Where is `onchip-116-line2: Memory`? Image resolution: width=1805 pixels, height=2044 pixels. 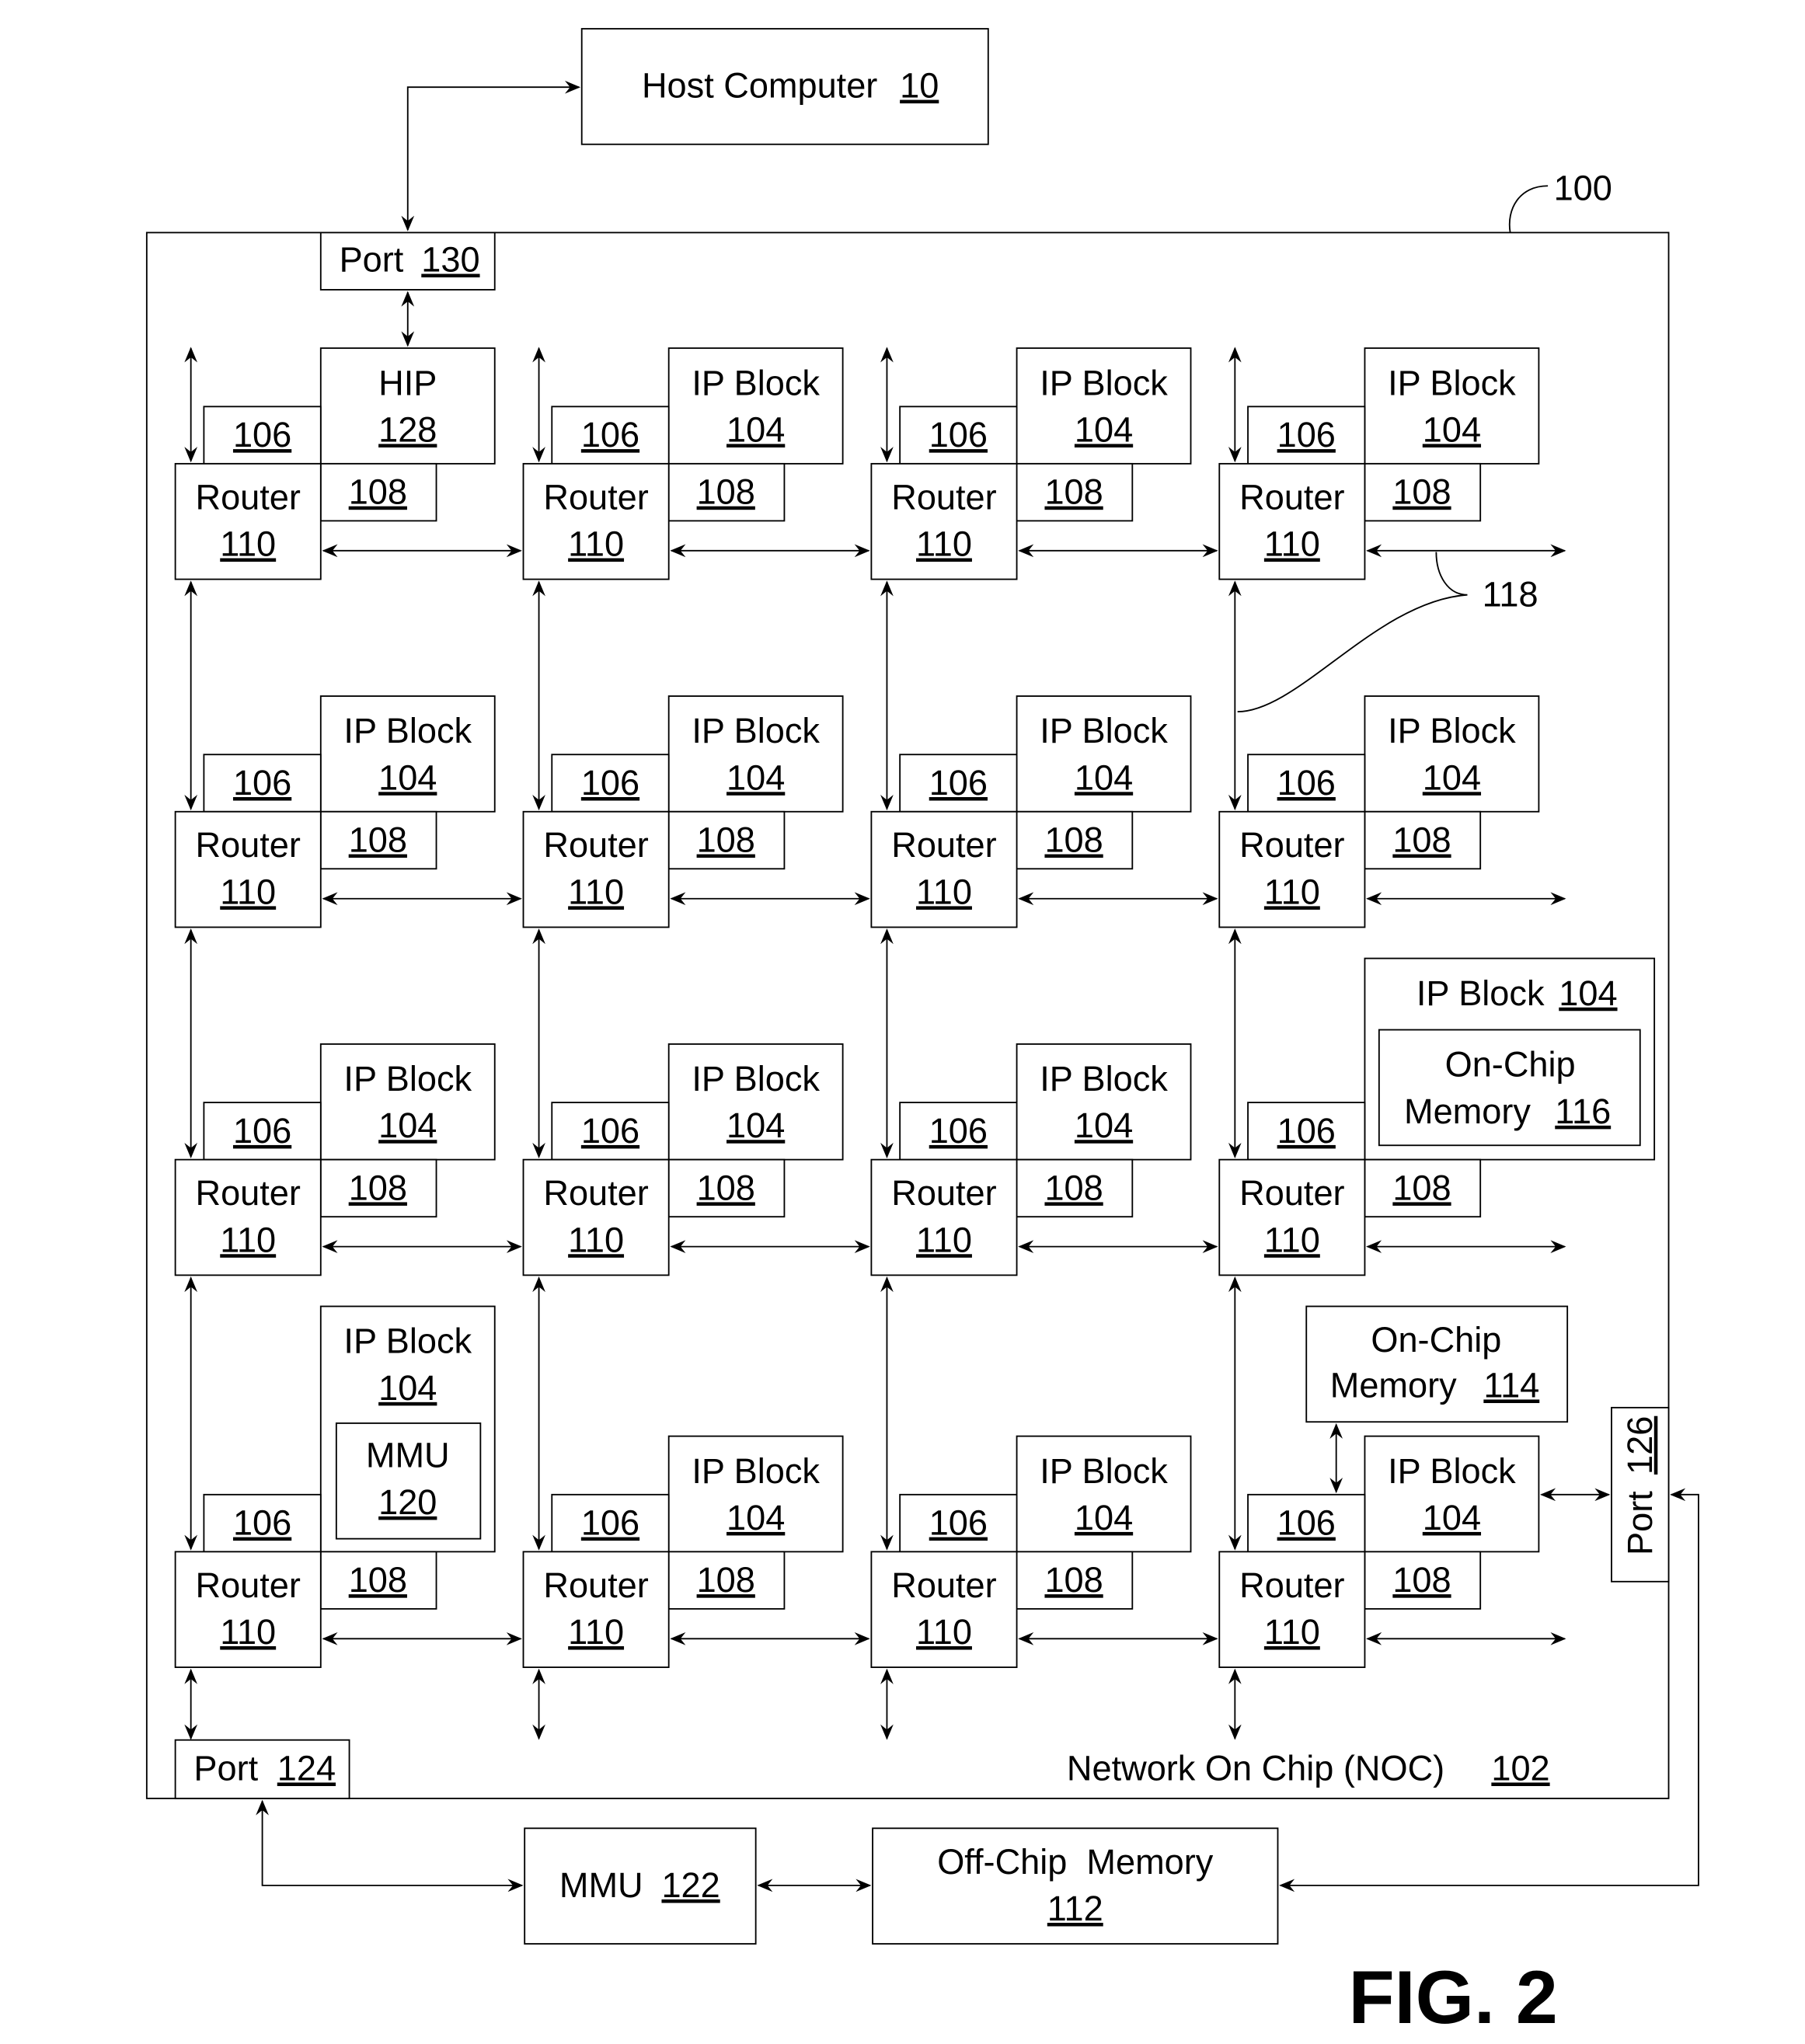
onchip-116-line2: Memory is located at coordinates (1467, 1111).